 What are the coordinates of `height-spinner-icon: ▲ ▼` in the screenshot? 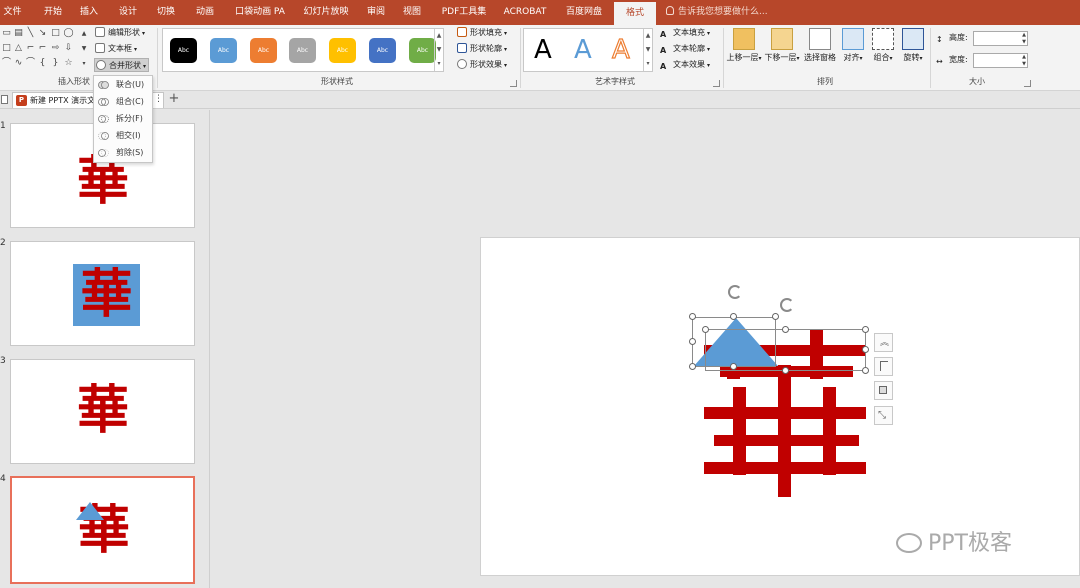 It's located at (1024, 39).